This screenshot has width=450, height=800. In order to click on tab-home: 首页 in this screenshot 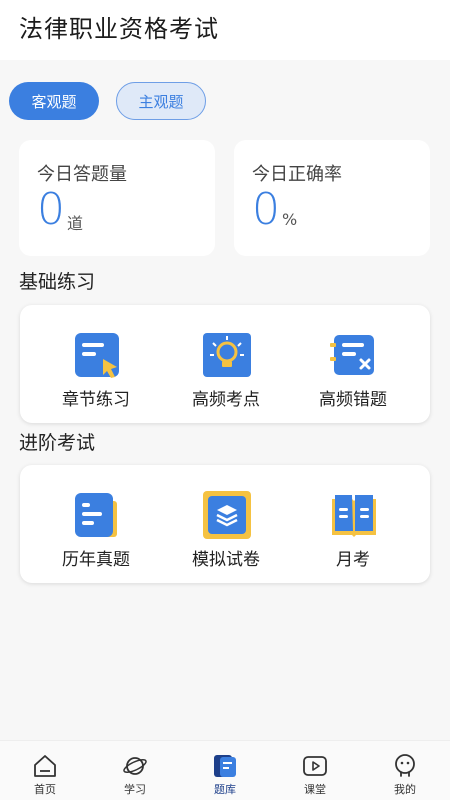, I will do `click(45, 770)`.